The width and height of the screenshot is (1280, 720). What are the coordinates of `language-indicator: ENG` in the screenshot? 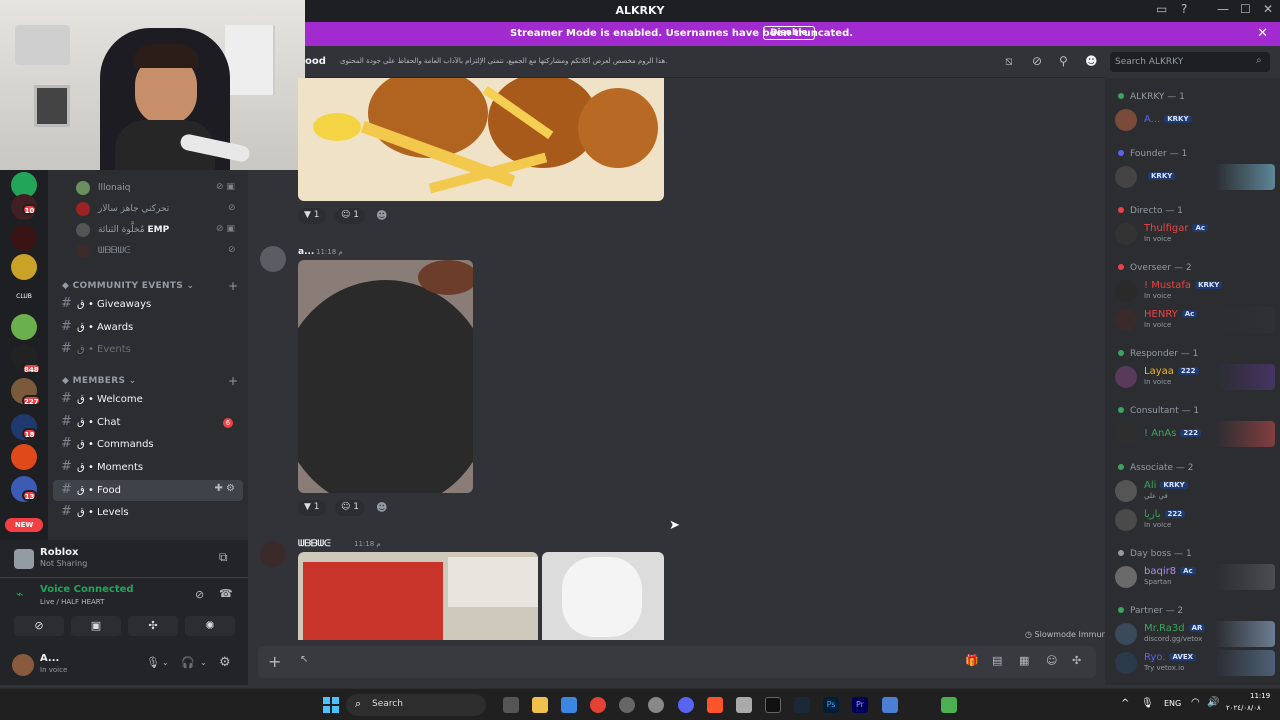 It's located at (1172, 703).